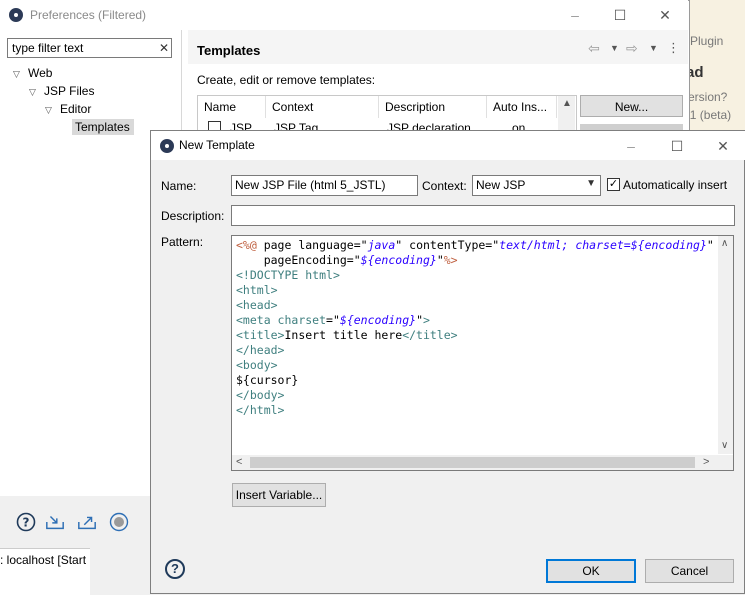  Describe the element at coordinates (322, 107) in the screenshot. I see `table-header-context: Context` at that location.